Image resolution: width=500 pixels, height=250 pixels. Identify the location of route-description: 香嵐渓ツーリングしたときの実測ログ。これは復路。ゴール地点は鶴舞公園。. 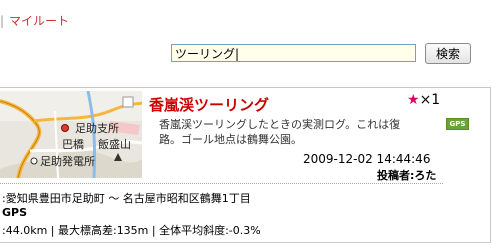
(280, 132).